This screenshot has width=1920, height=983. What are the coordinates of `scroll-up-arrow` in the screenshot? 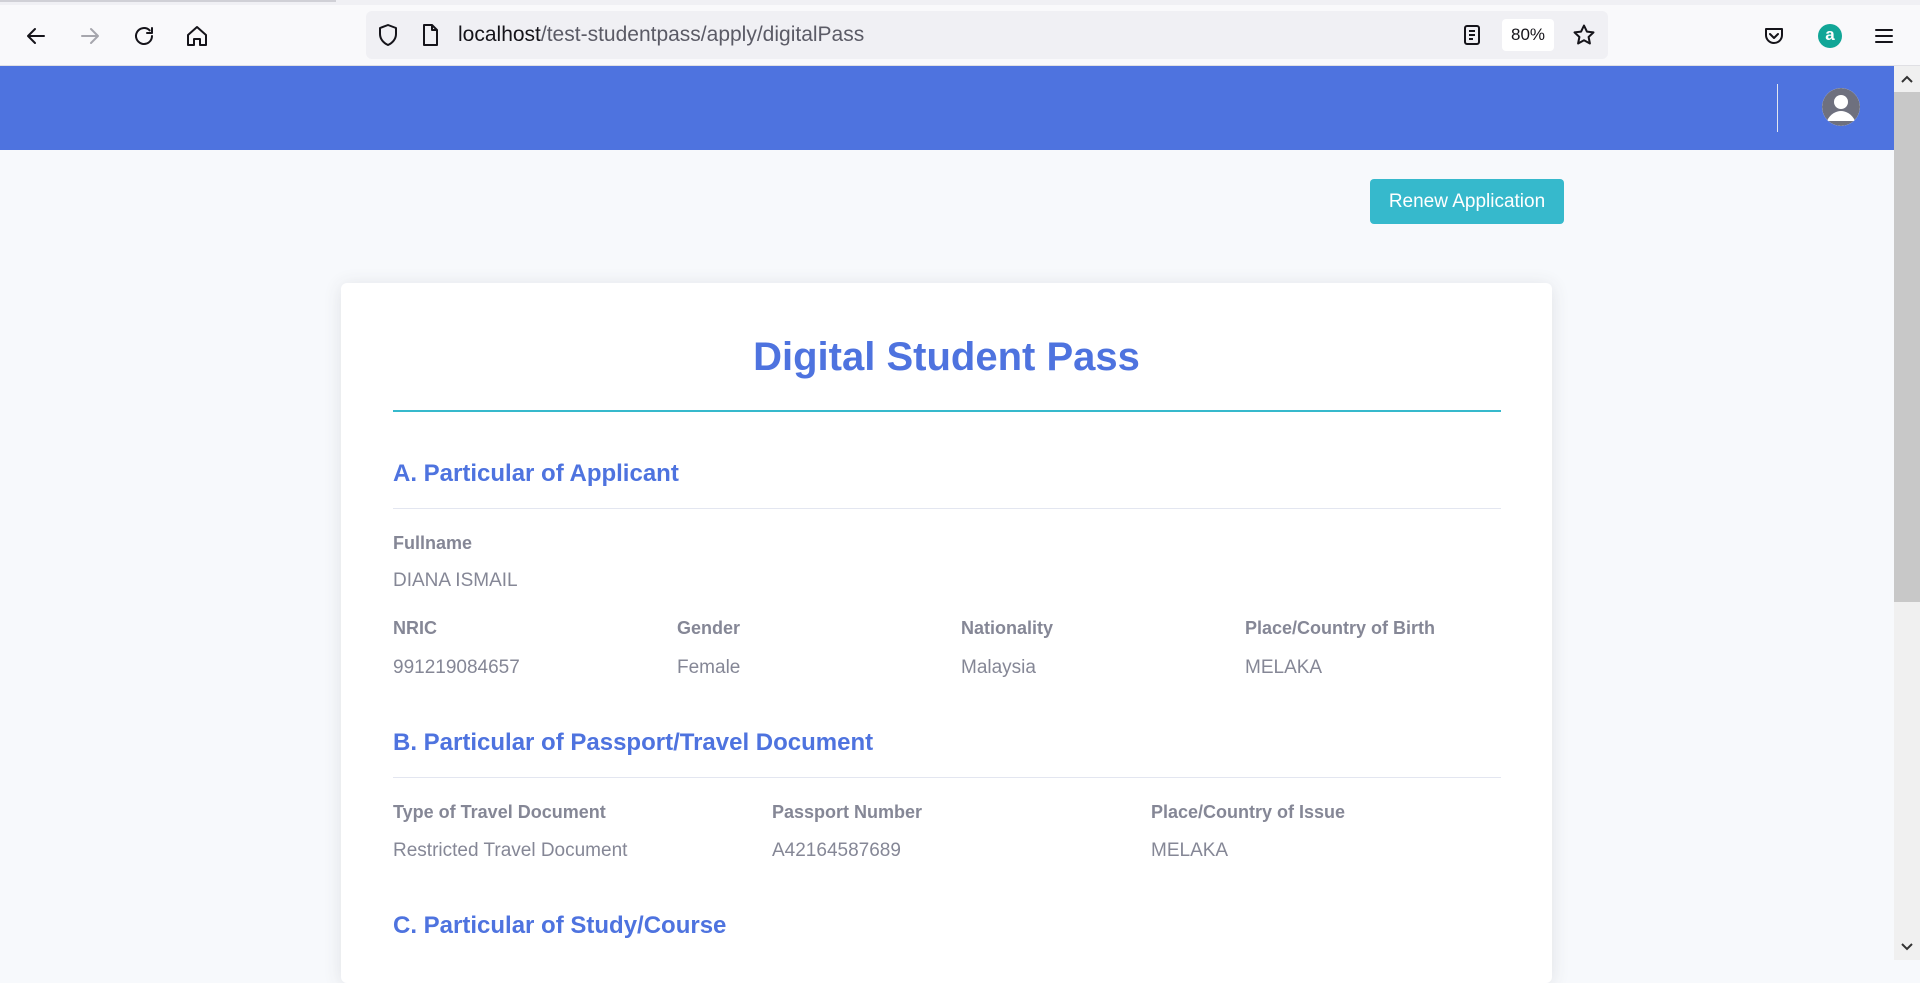 It's located at (1907, 79).